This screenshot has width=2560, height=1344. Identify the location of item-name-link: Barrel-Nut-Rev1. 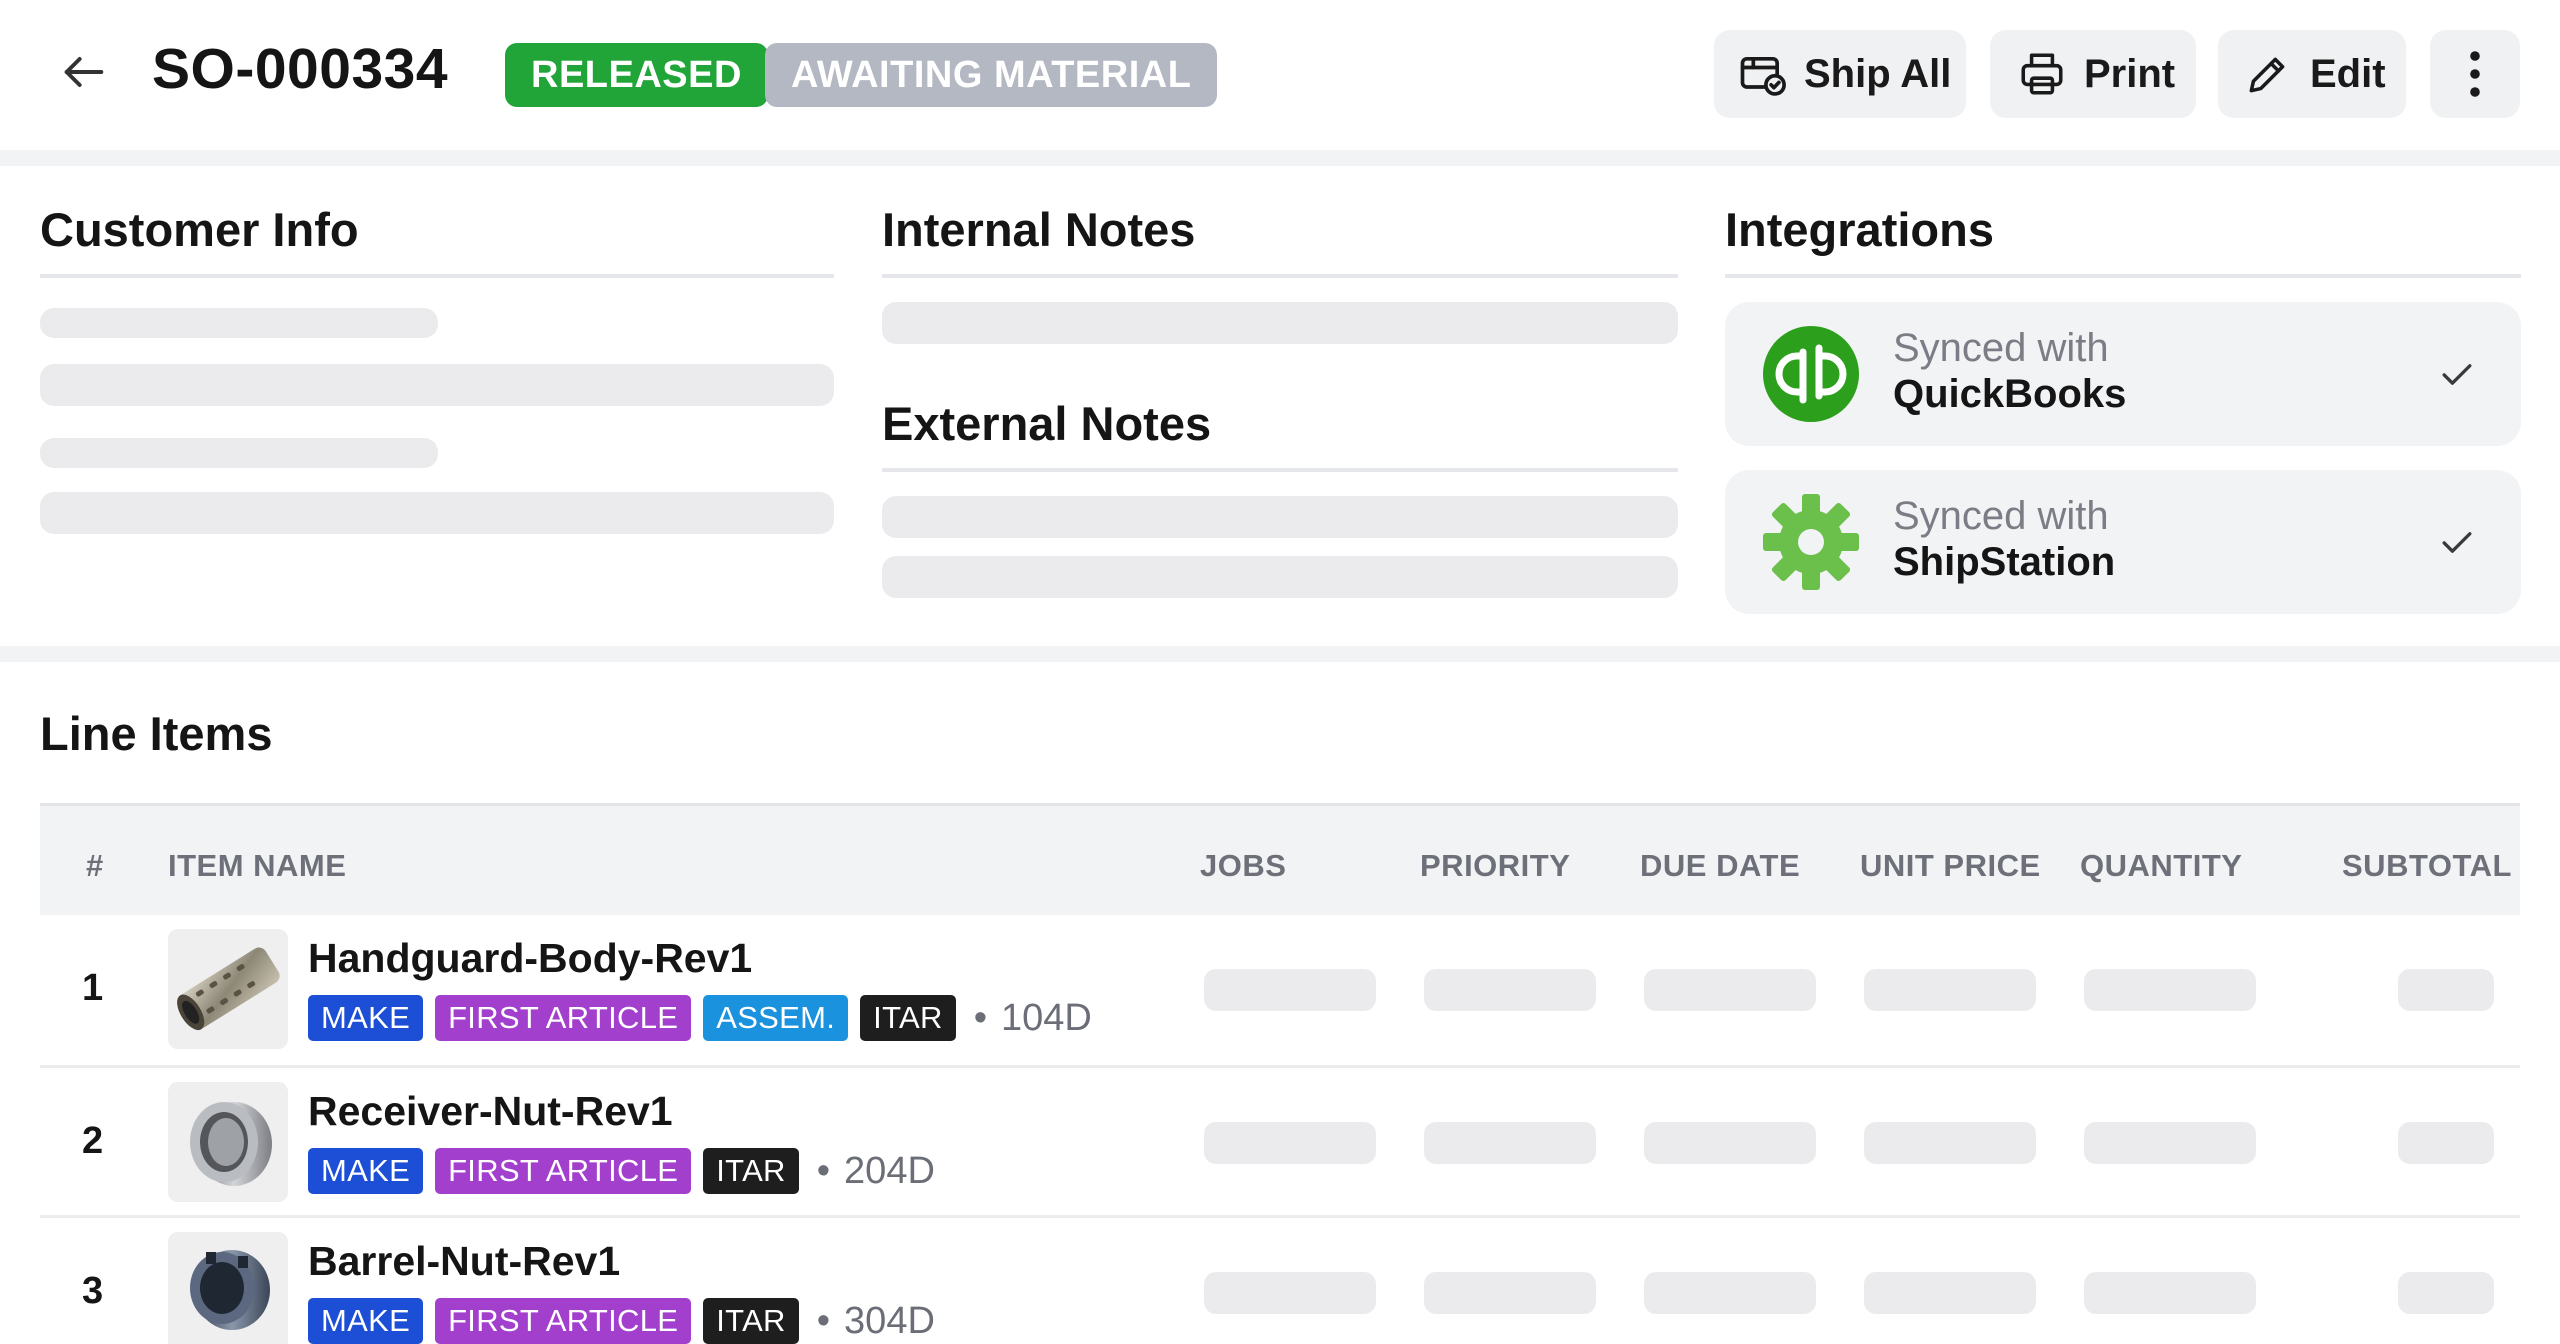
(464, 1261).